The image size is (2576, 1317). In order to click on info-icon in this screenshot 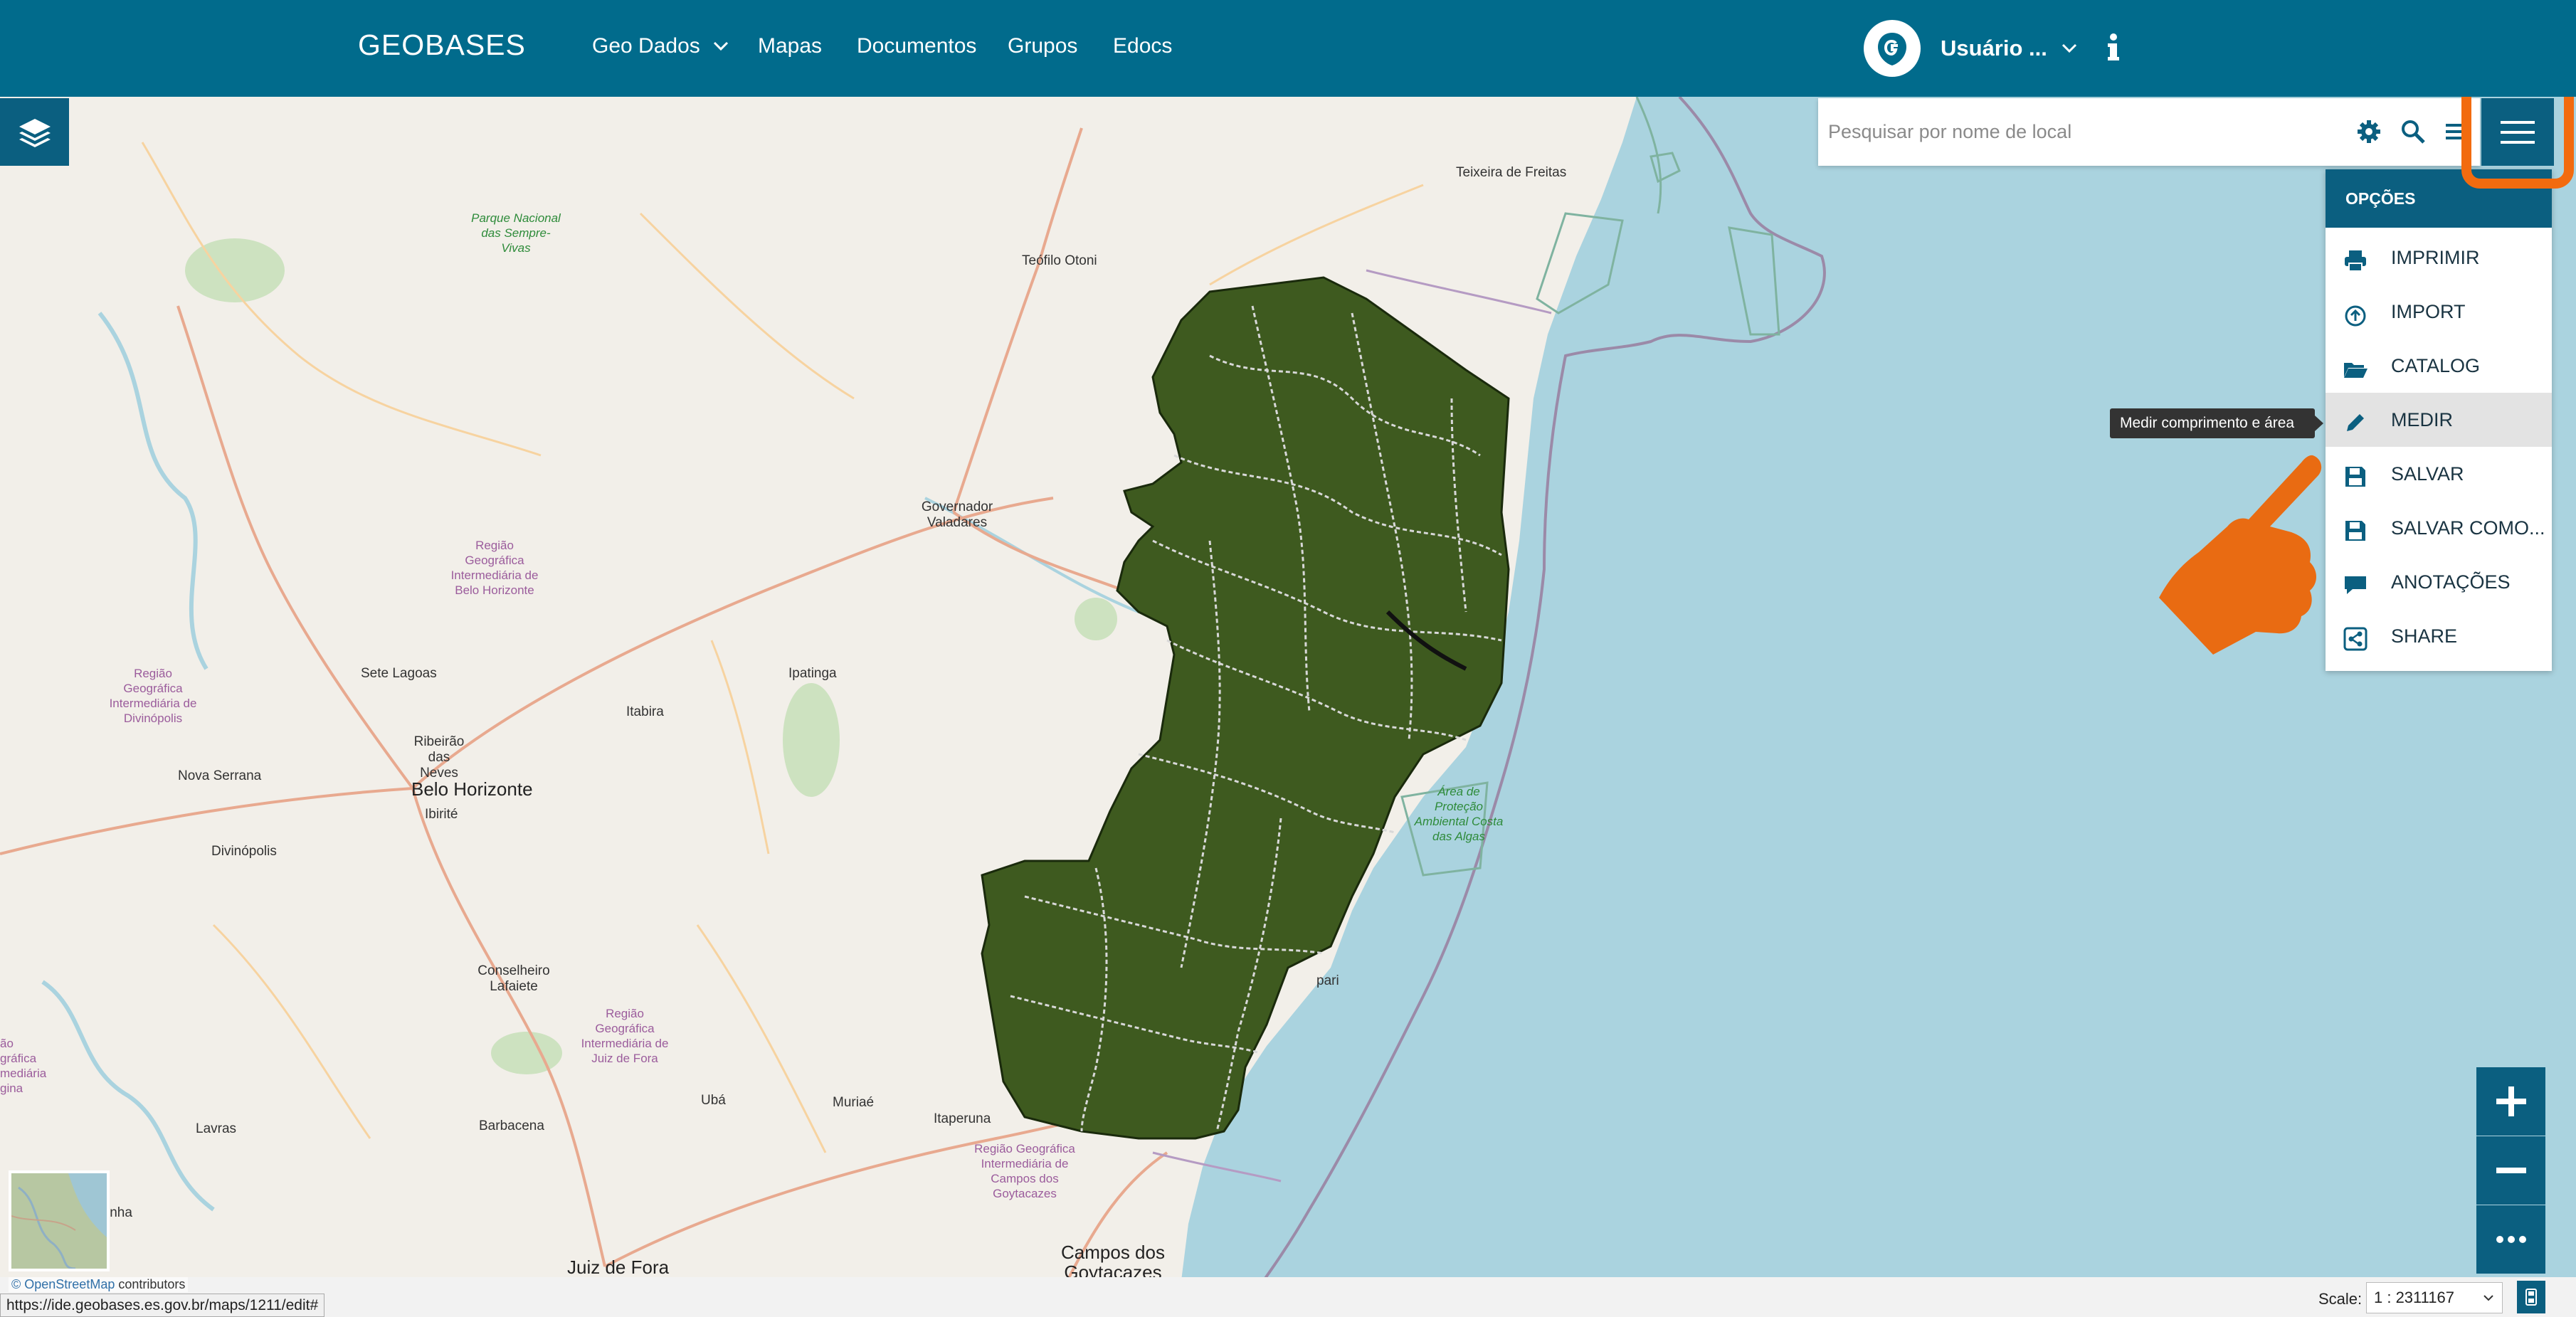, I will do `click(2113, 48)`.